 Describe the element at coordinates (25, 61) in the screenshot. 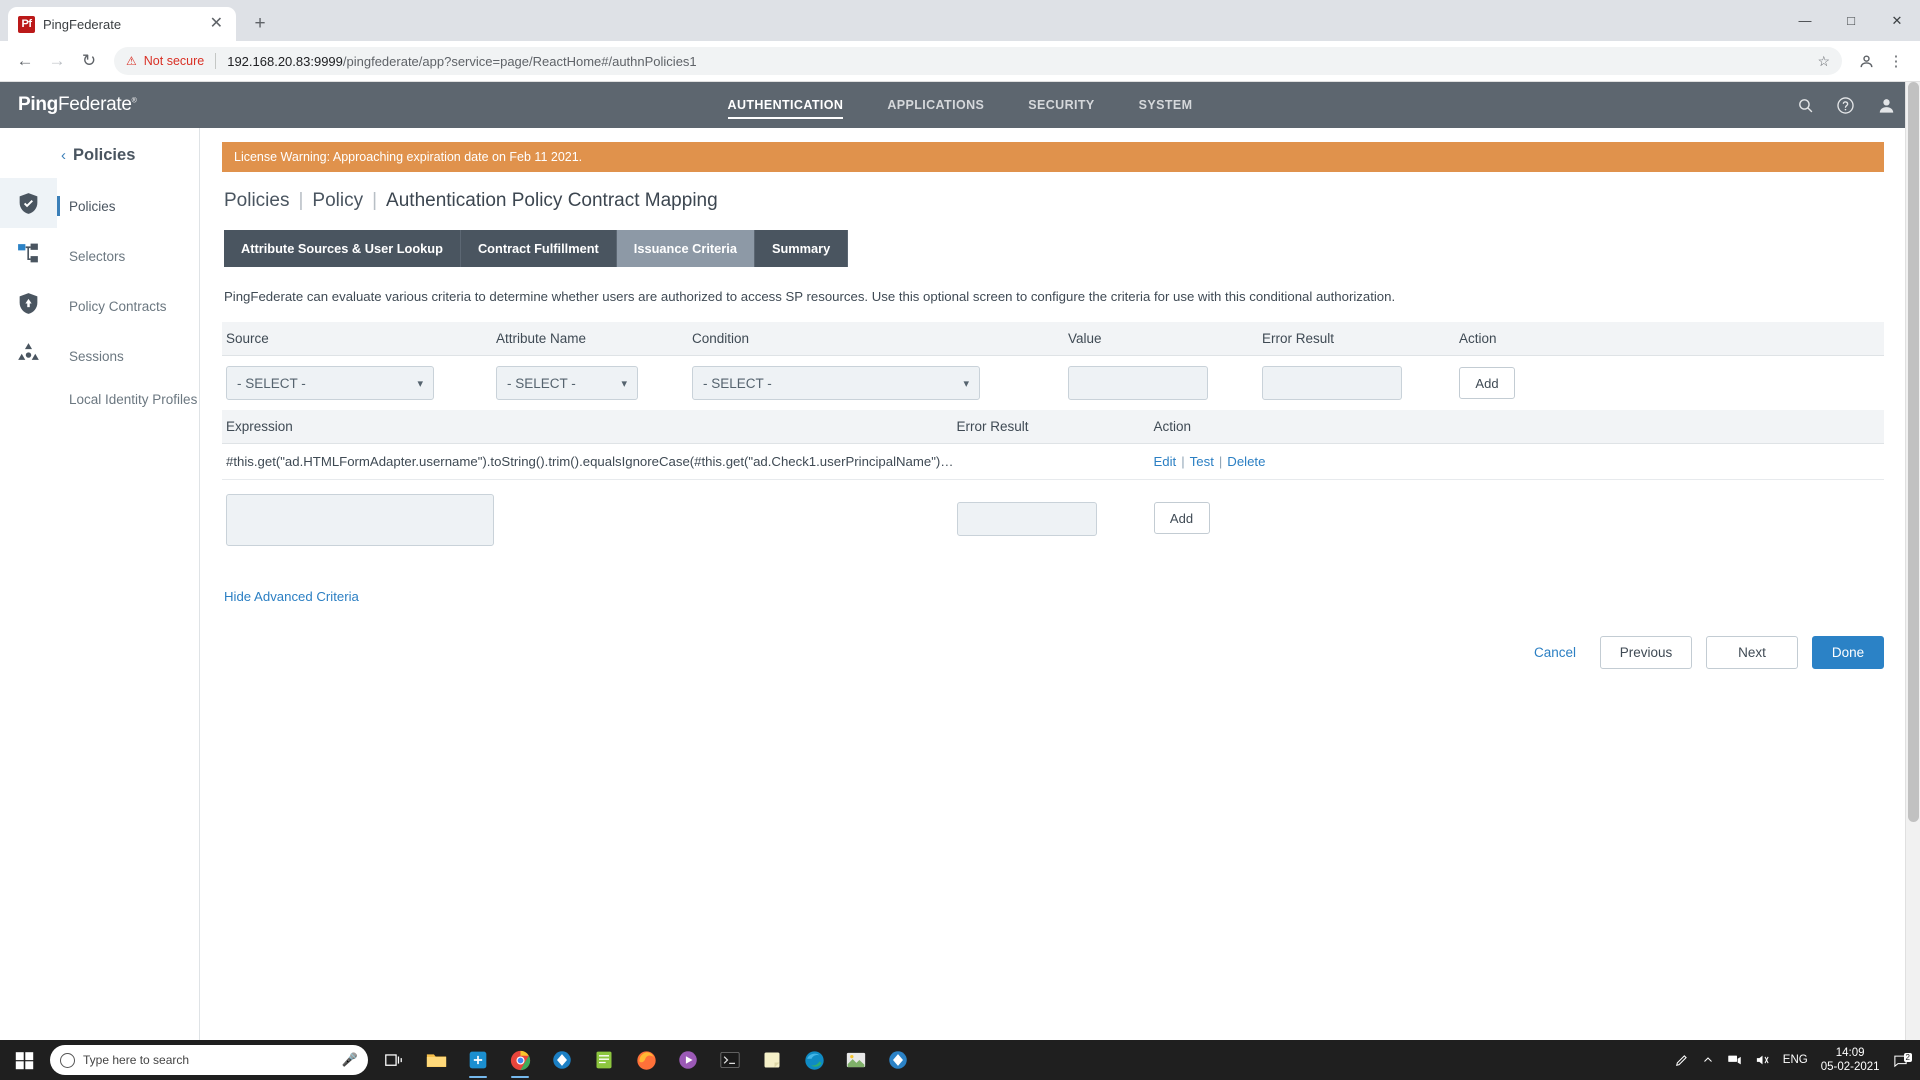

I see `back-icon: ←` at that location.